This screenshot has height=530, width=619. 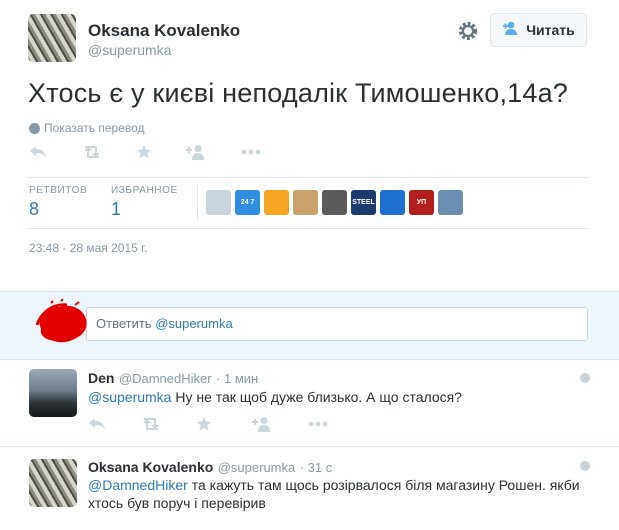 What do you see at coordinates (309, 446) in the screenshot?
I see `comment-separator` at bounding box center [309, 446].